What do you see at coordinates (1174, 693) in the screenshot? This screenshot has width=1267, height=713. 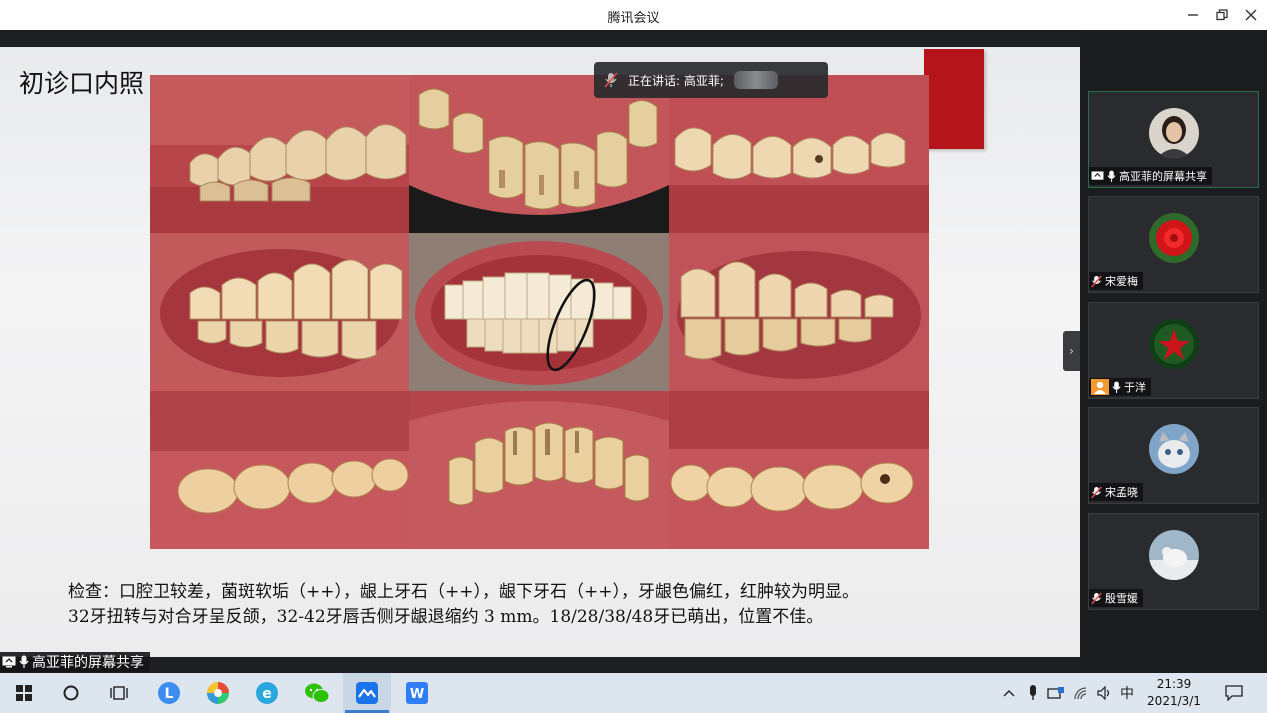 I see `taskbar-clock: 21:39 2021/3/1` at bounding box center [1174, 693].